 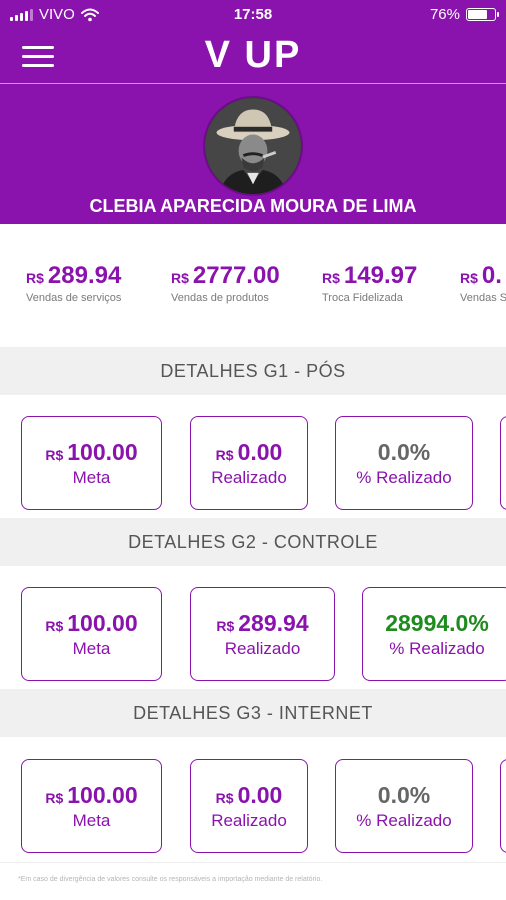 I want to click on app-logo: V UP, so click(x=253, y=55).